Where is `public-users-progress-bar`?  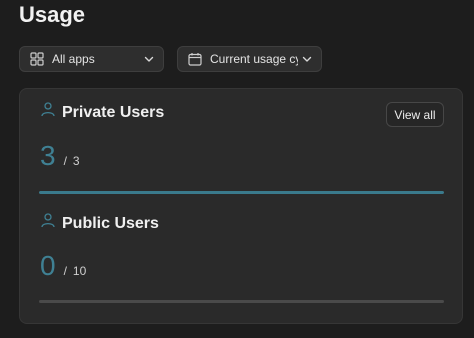 public-users-progress-bar is located at coordinates (241, 301).